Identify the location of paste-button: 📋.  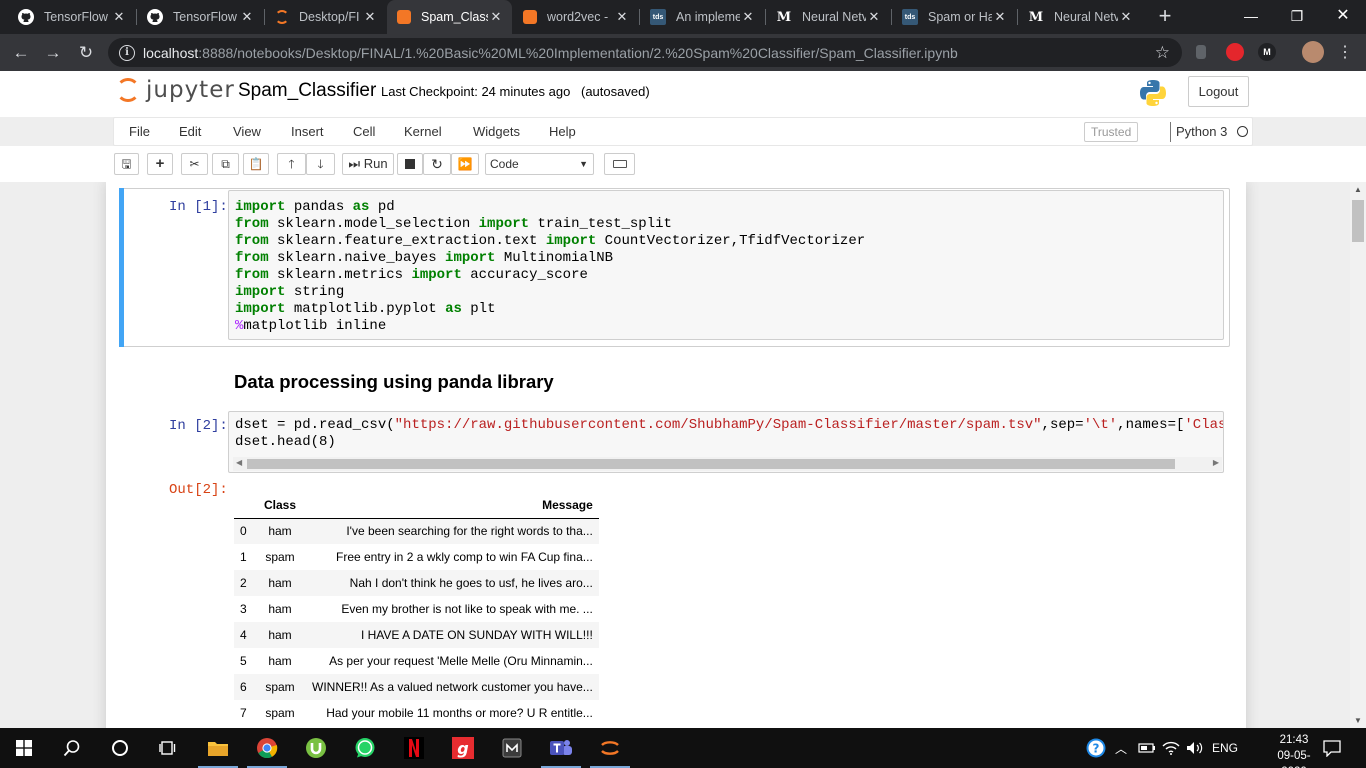
(256, 164).